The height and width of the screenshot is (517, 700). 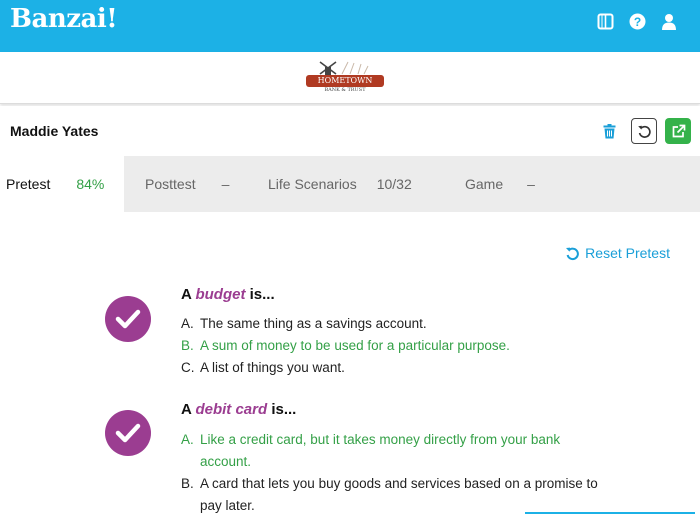 I want to click on option-letter: C., so click(x=188, y=367).